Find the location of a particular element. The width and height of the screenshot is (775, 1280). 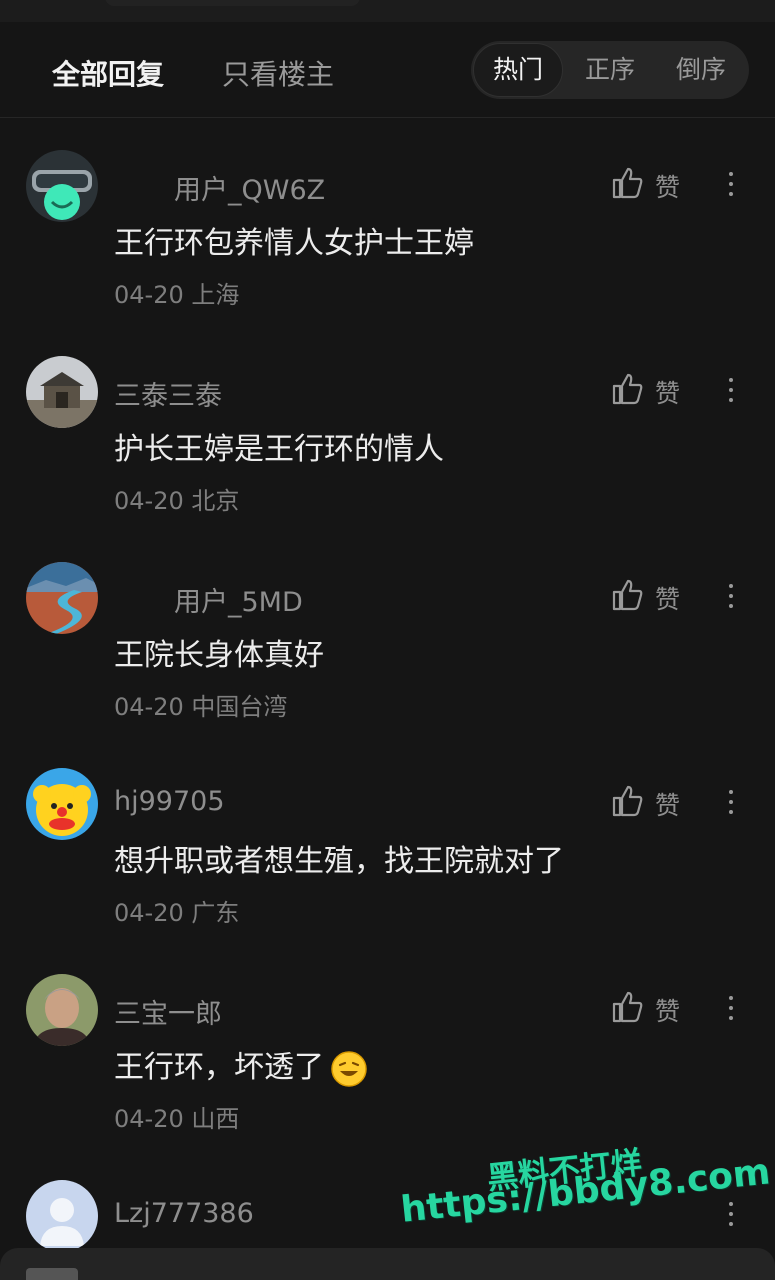

comment-location: 山西 is located at coordinates (215, 1119).